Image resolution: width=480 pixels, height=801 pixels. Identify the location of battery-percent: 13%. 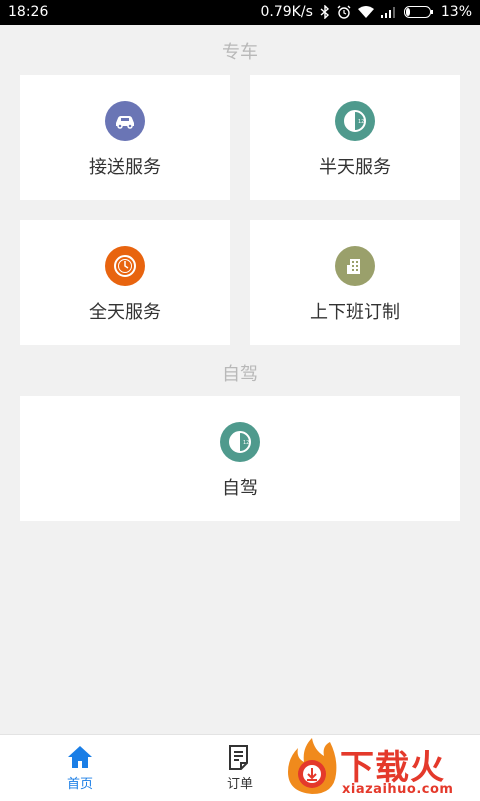
(456, 12).